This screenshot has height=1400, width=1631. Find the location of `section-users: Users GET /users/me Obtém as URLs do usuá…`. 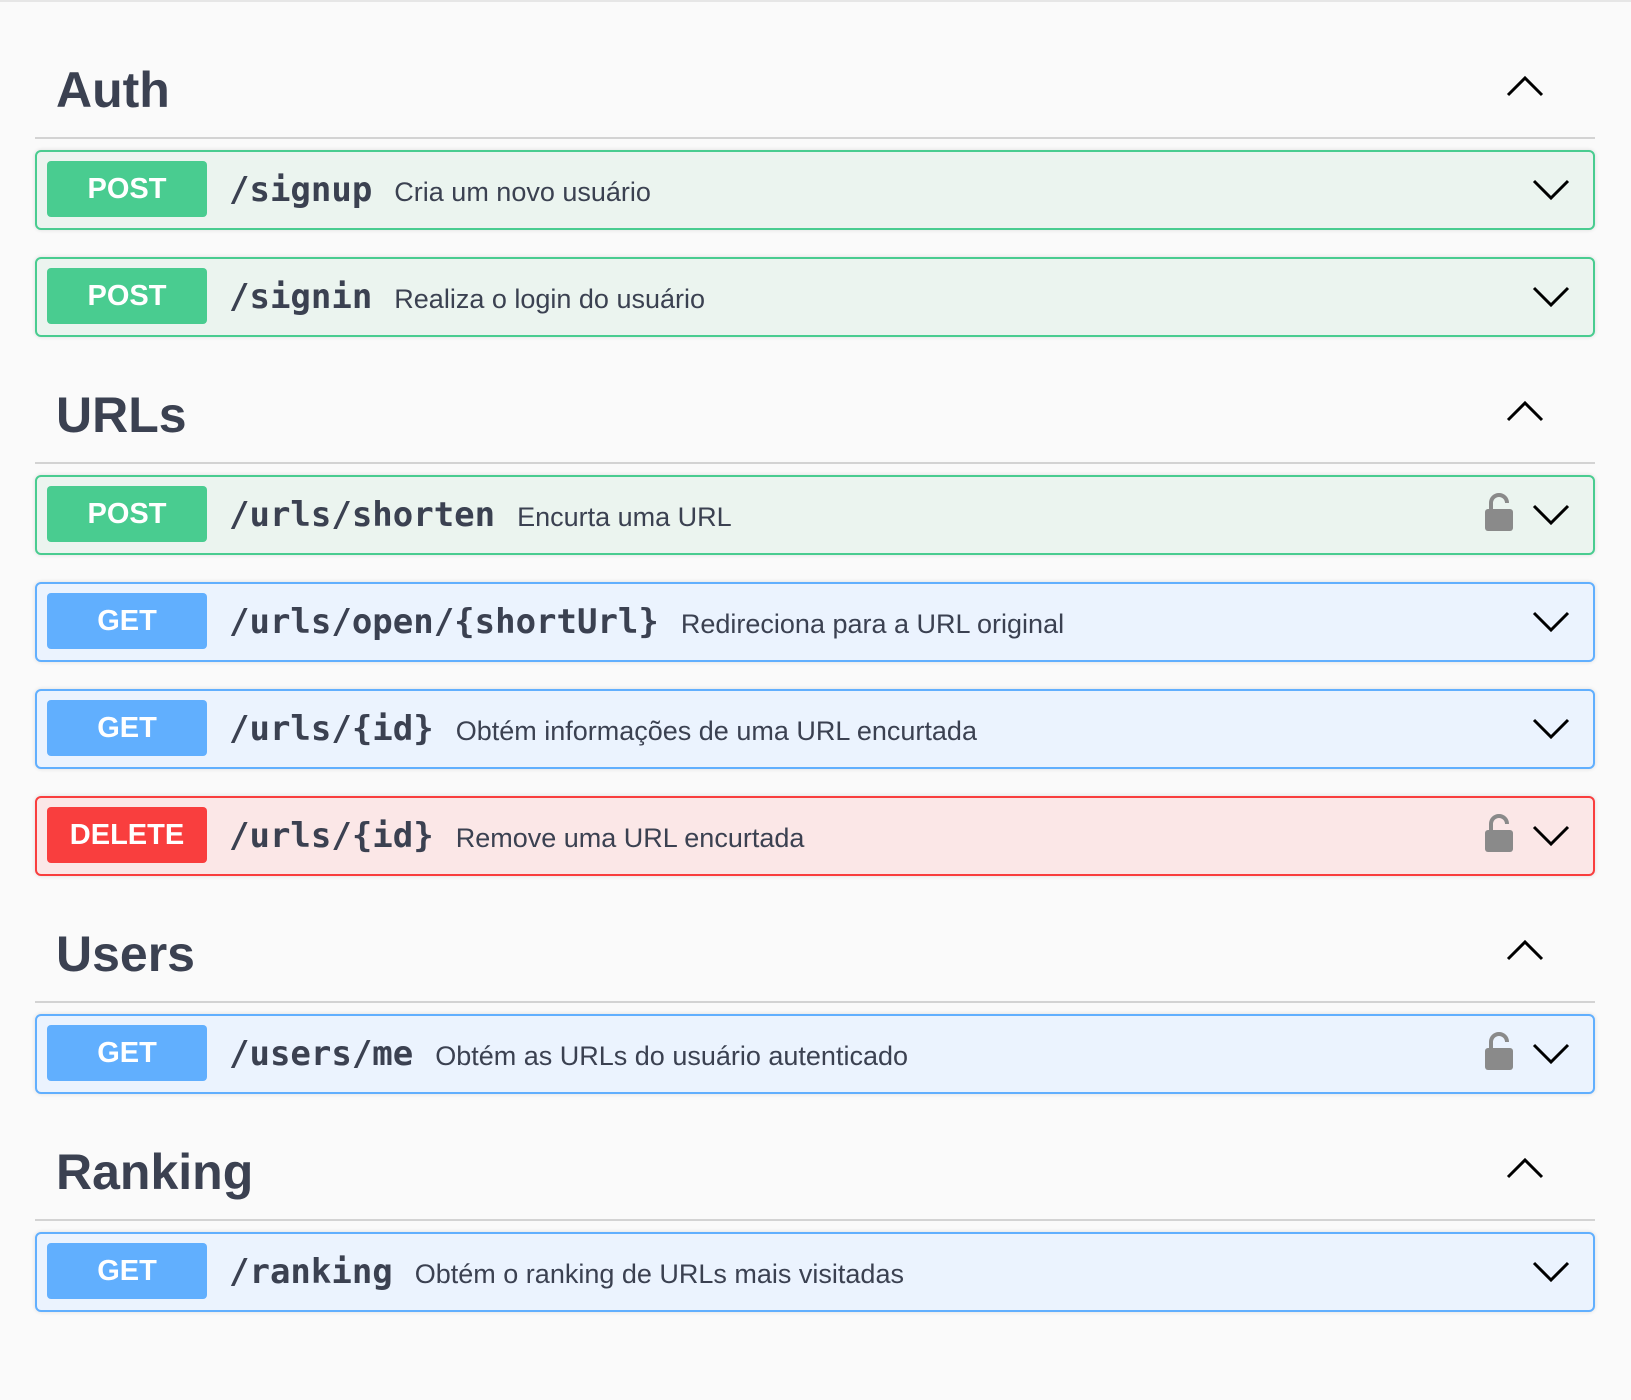

section-users: Users GET /users/me Obtém as URLs do usuá… is located at coordinates (815, 985).